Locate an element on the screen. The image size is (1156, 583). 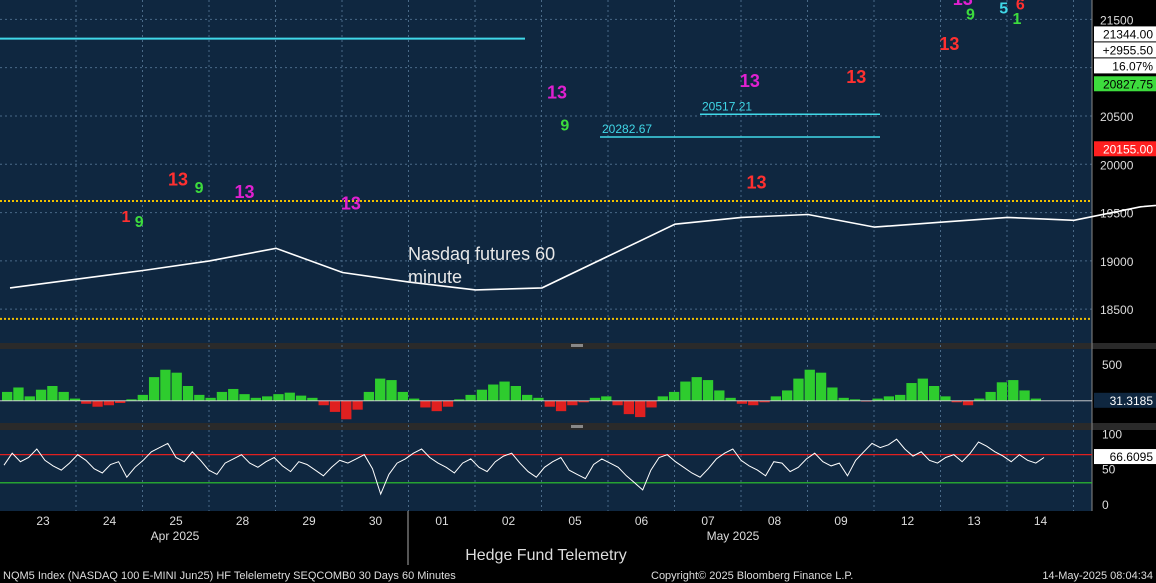
histogram-y-tick-label: 500 is located at coordinates (1112, 365).